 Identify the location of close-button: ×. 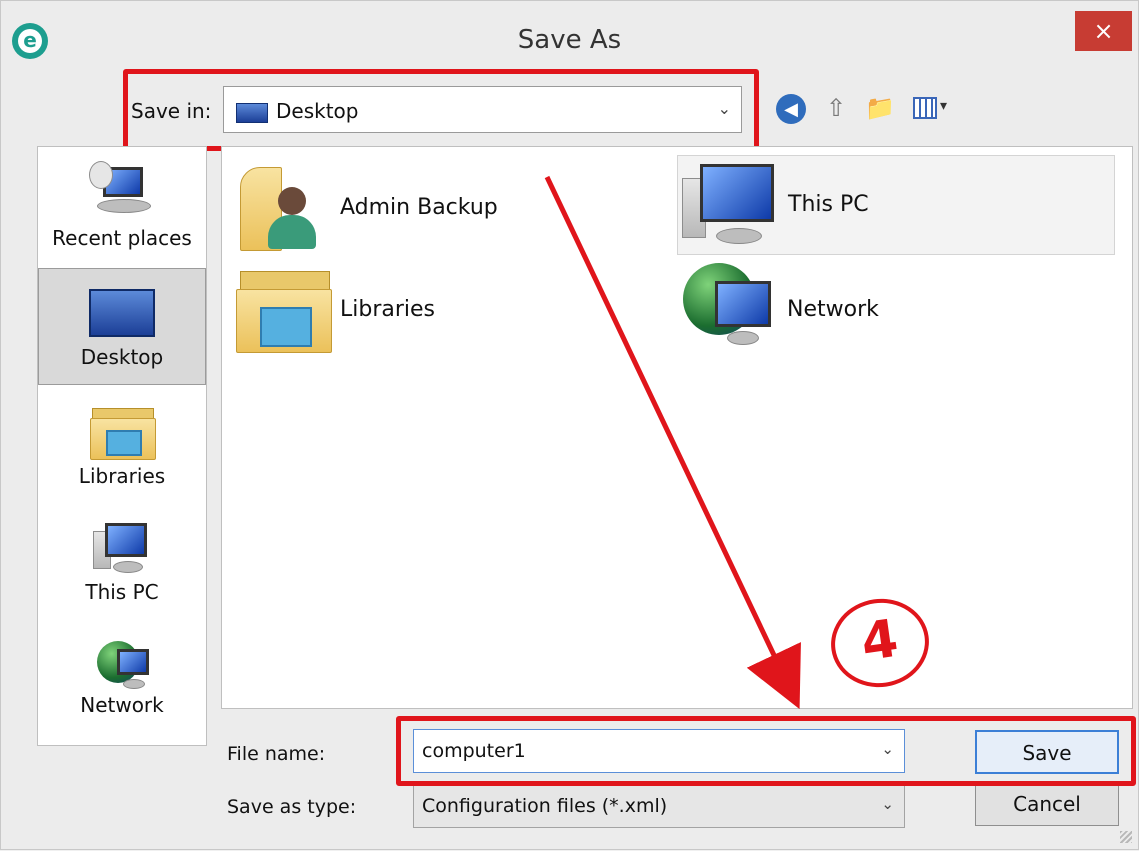
(1103, 31).